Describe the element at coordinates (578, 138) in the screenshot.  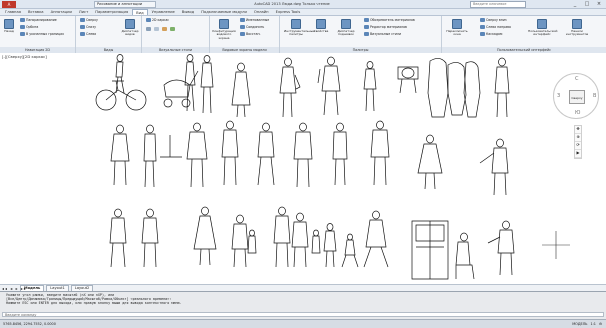
I see `zoom-icon: ⊕` at that location.